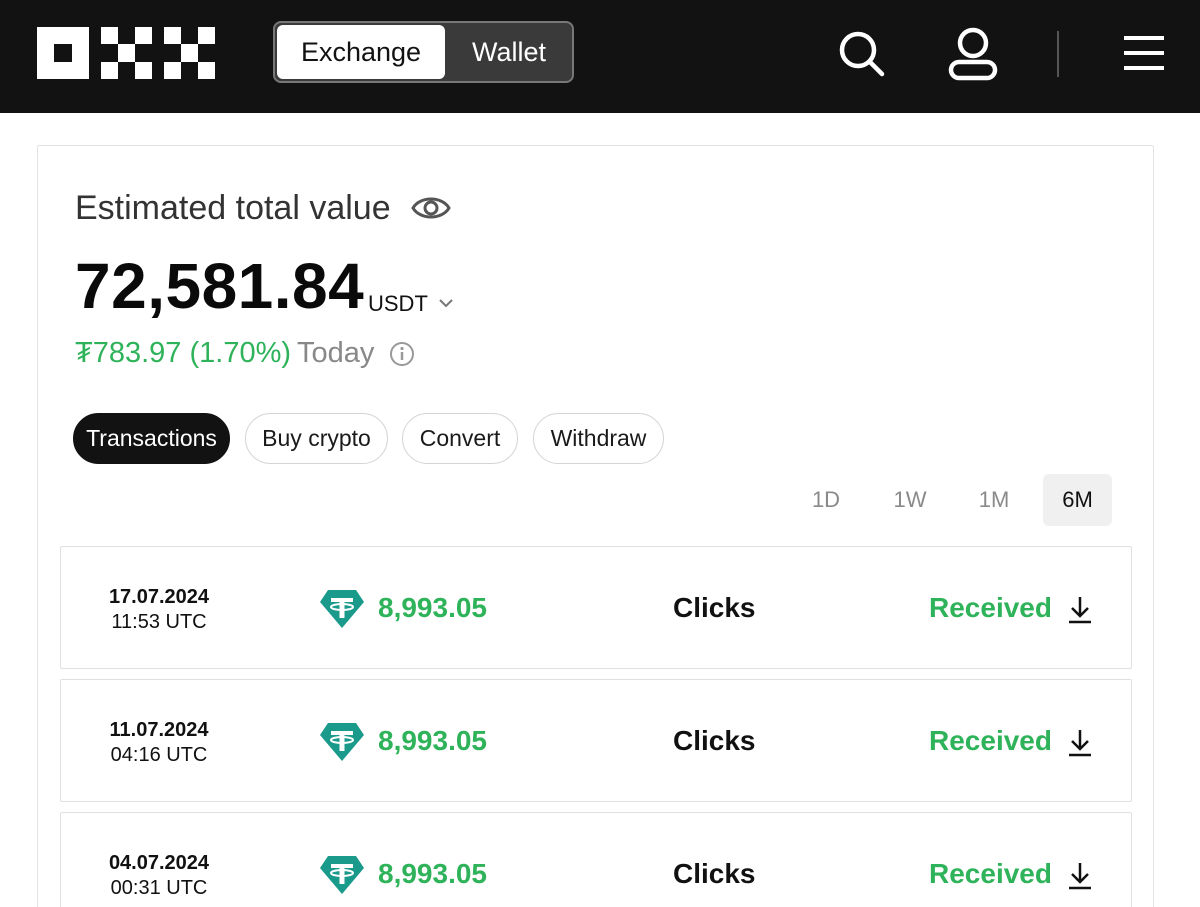 The image size is (1200, 907). Describe the element at coordinates (431, 208) in the screenshot. I see `eye-icon` at that location.